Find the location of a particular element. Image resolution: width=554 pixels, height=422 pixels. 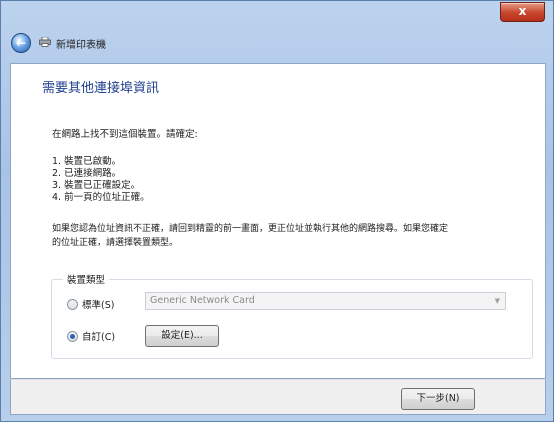

title-bar: x ← 新增印表機 is located at coordinates (277, 31).